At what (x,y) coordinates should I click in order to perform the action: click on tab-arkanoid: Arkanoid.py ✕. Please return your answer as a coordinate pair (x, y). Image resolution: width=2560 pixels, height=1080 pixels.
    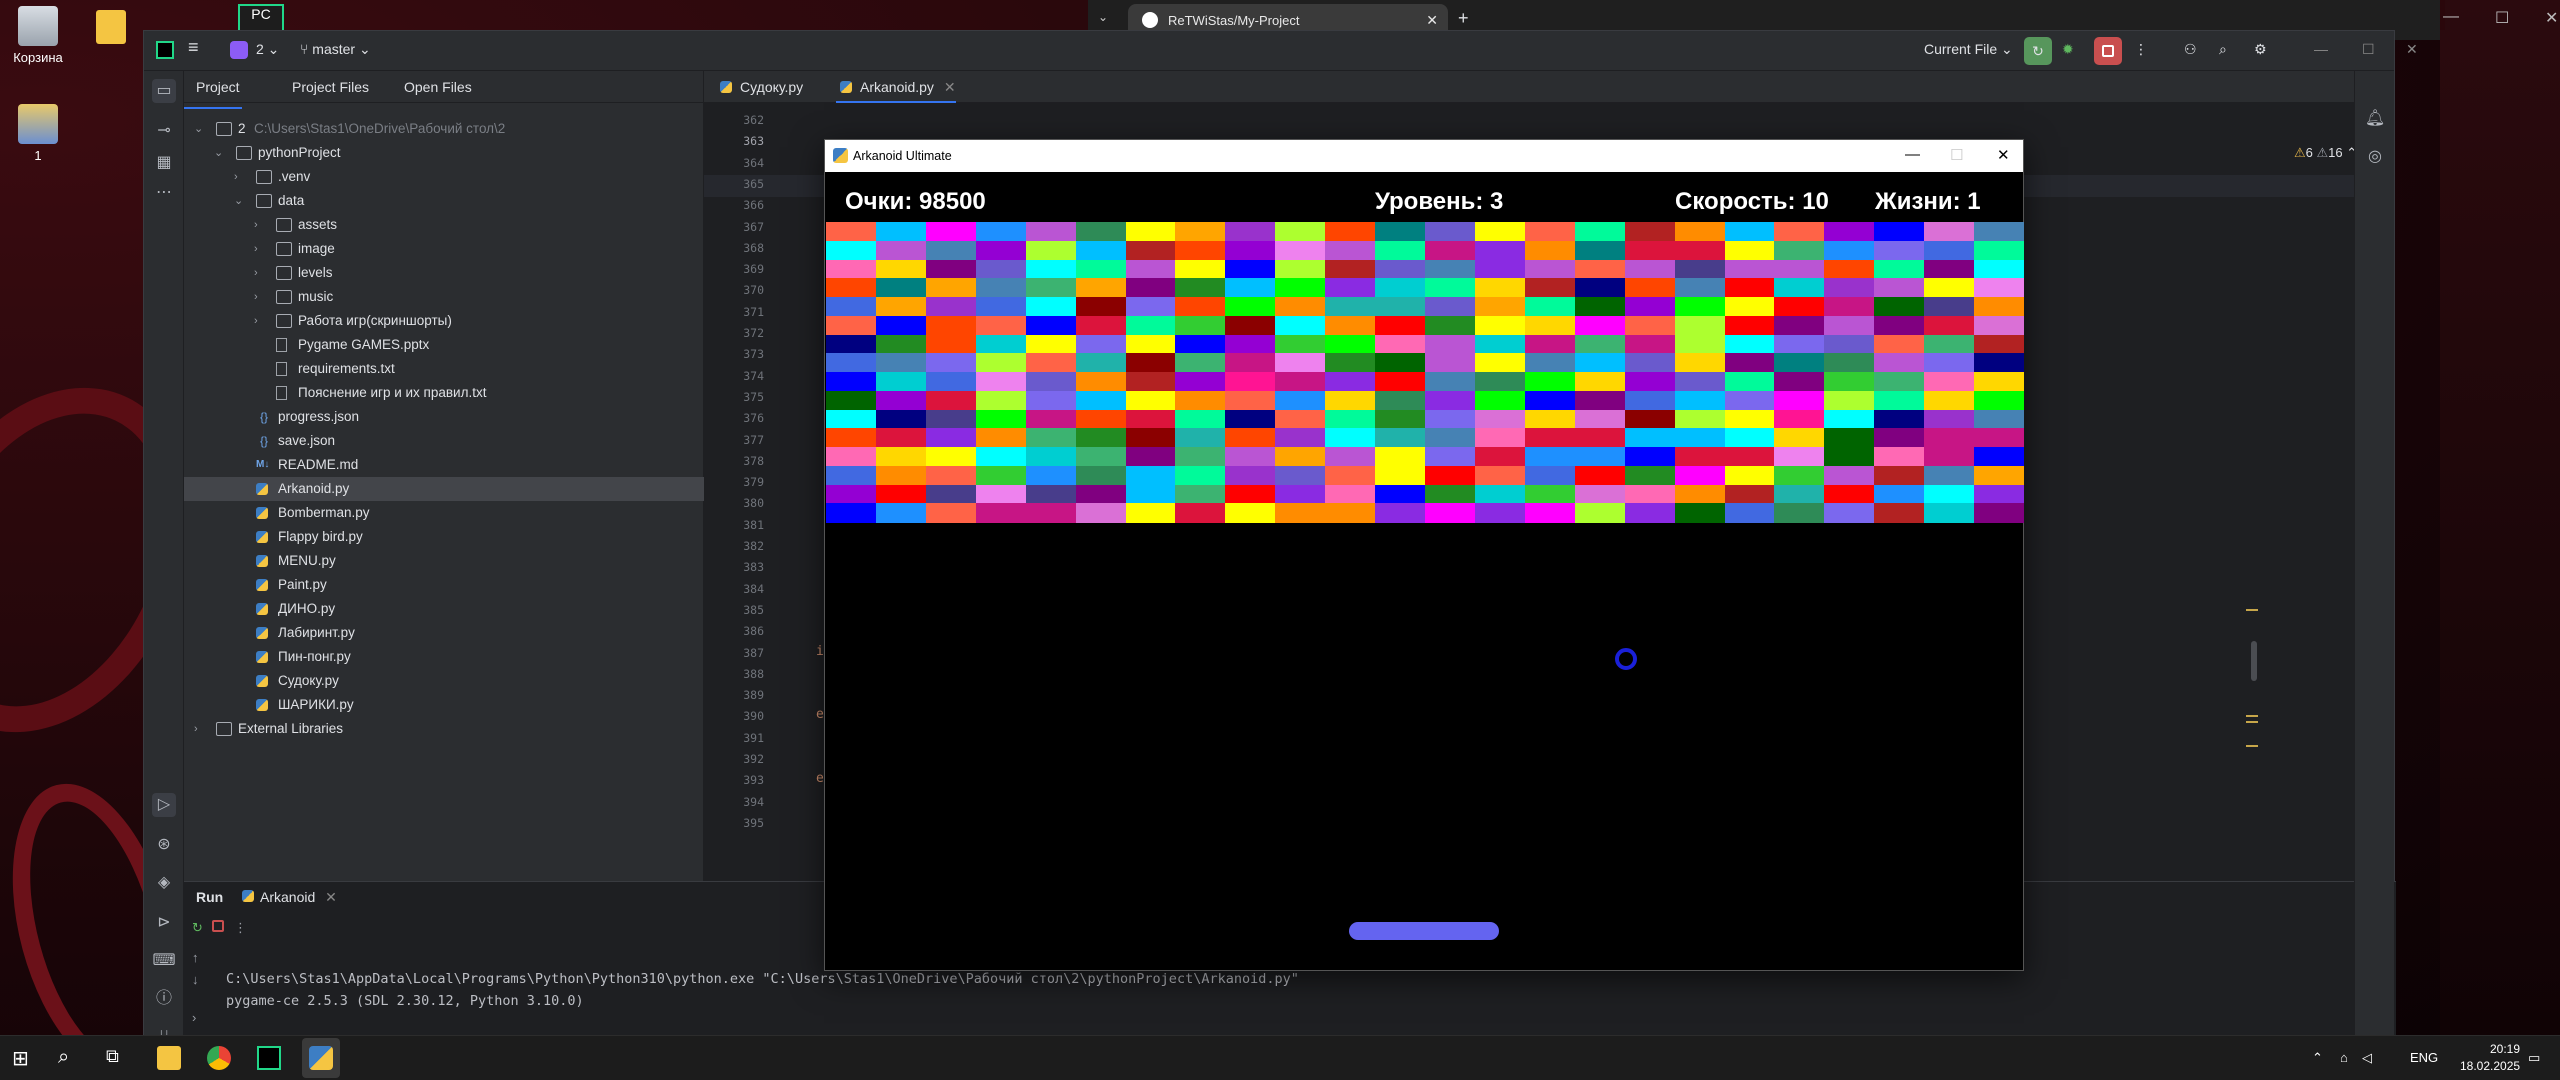
    Looking at the image, I should click on (896, 87).